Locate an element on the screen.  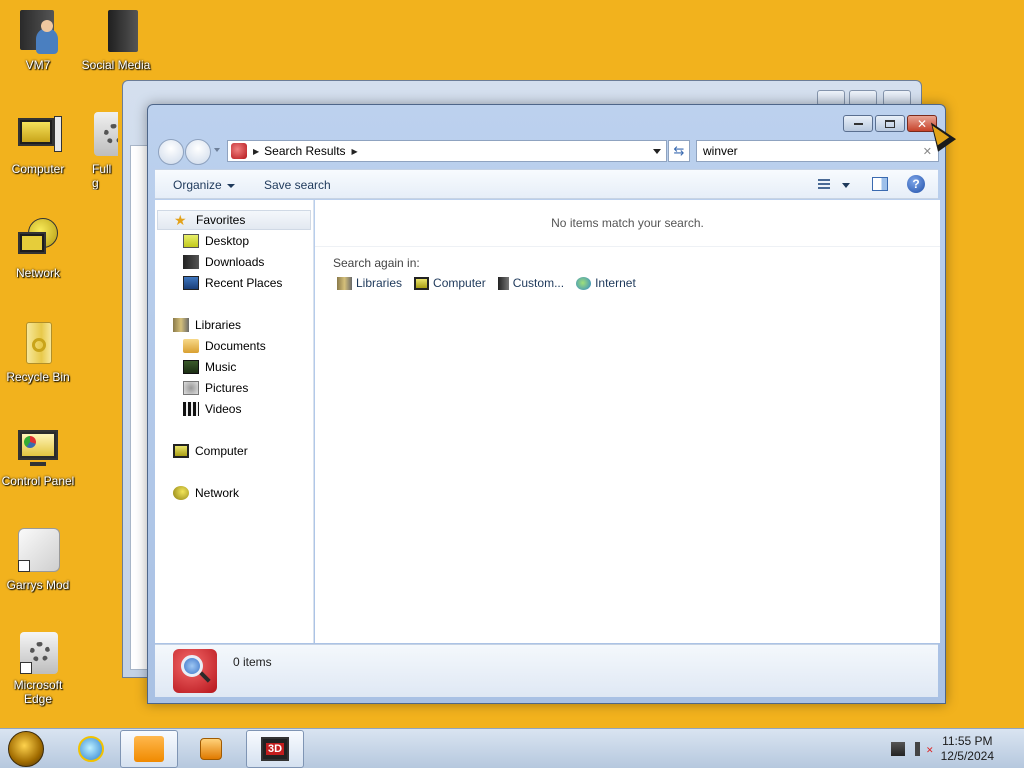
refresh-button: ⇆ is located at coordinates (679, 151).